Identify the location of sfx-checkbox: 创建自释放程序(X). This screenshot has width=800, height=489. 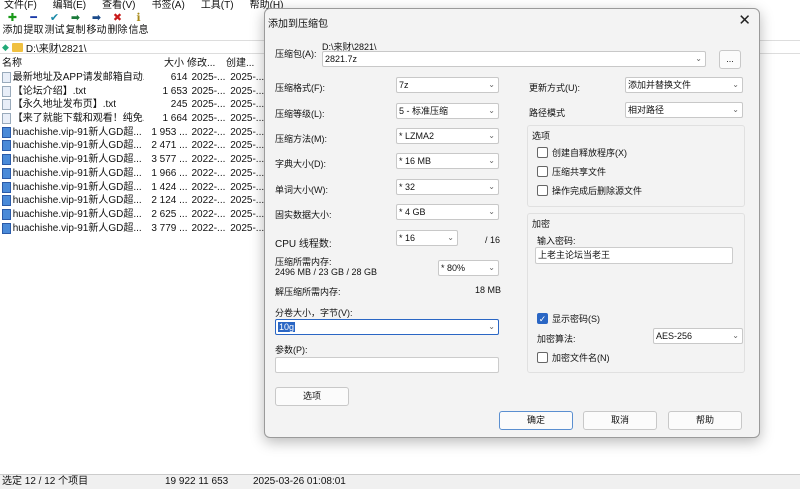
(582, 152).